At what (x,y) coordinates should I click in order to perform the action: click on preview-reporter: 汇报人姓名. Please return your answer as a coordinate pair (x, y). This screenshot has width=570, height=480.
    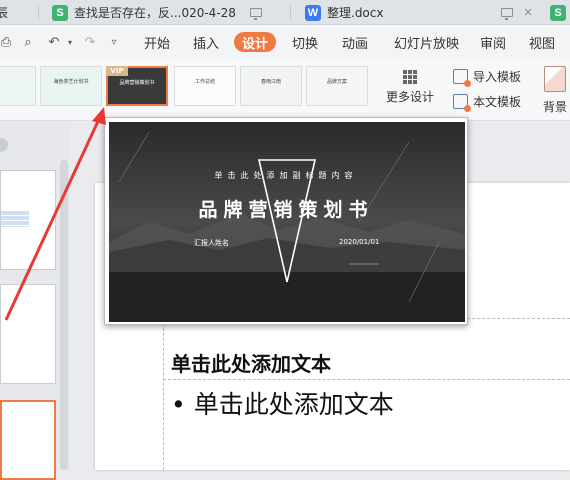
    Looking at the image, I should click on (211, 243).